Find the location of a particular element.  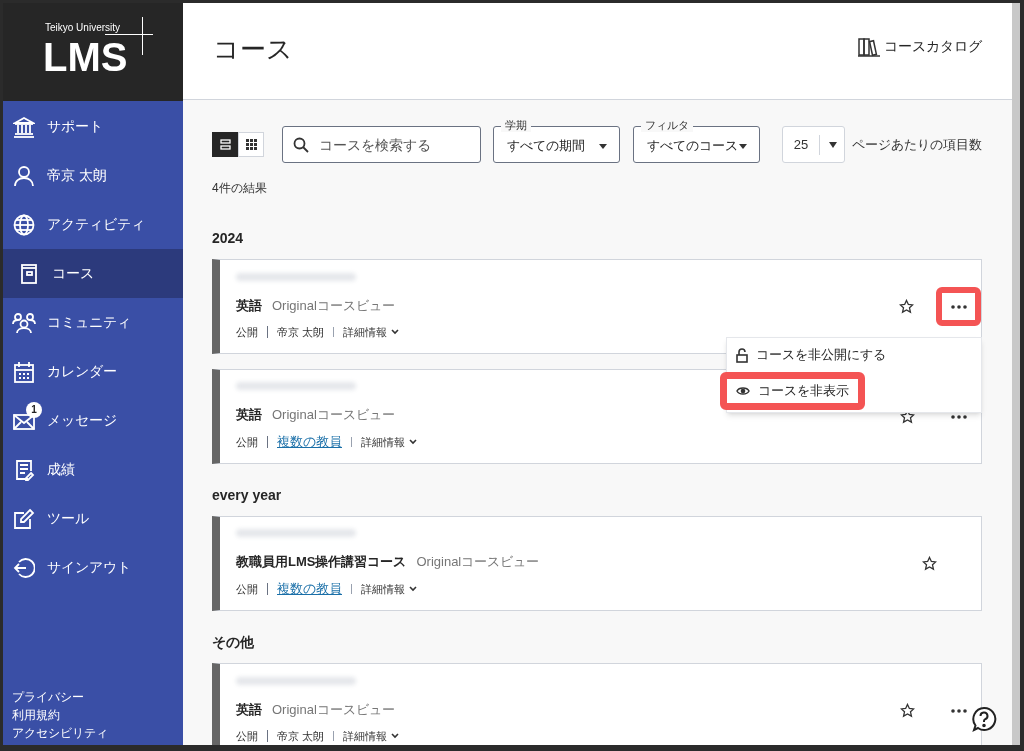

nav-item: コミュニティ is located at coordinates (93, 322).